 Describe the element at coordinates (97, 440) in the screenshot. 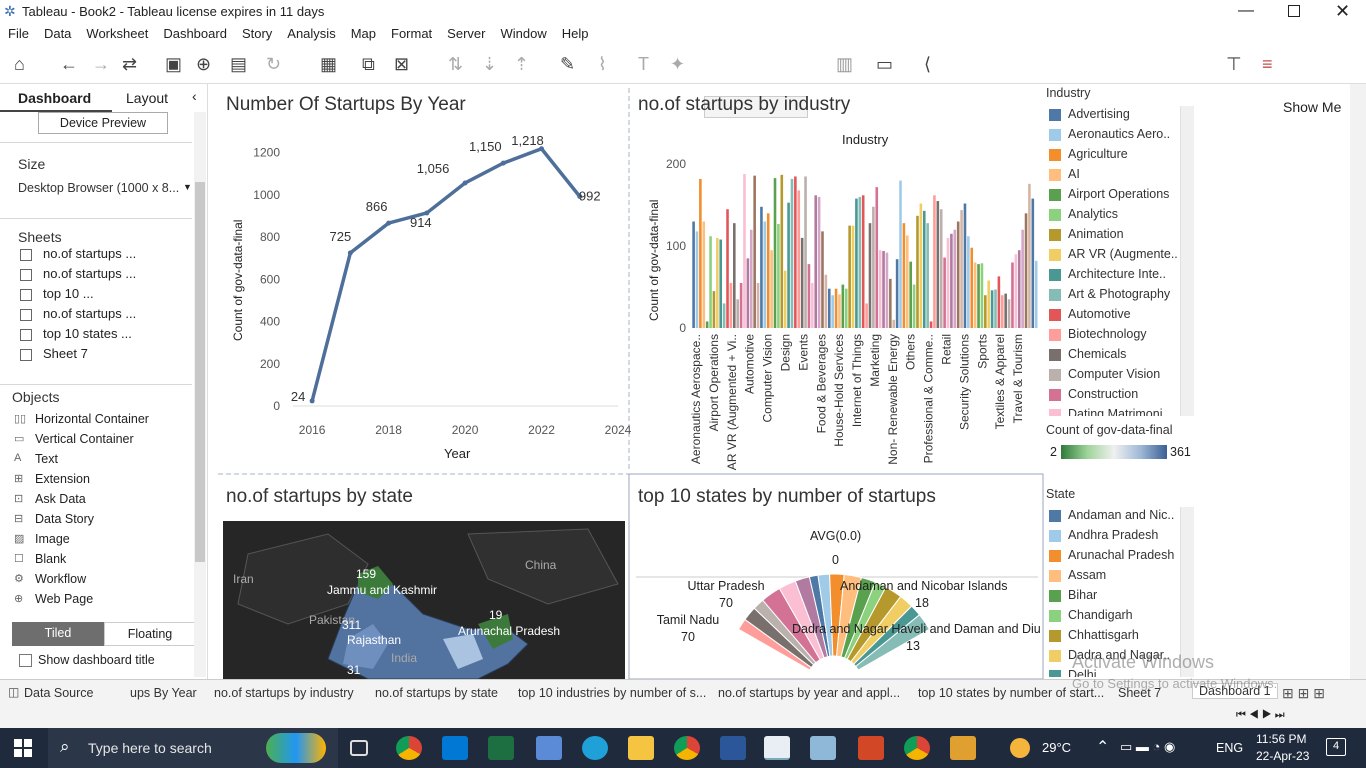

I see `object-vertical-container: ▭ Vertical Container` at that location.